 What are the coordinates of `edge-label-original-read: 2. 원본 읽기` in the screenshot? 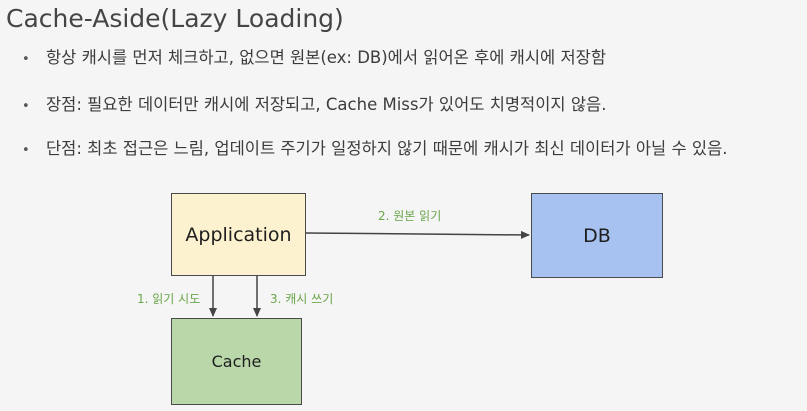 It's located at (410, 216).